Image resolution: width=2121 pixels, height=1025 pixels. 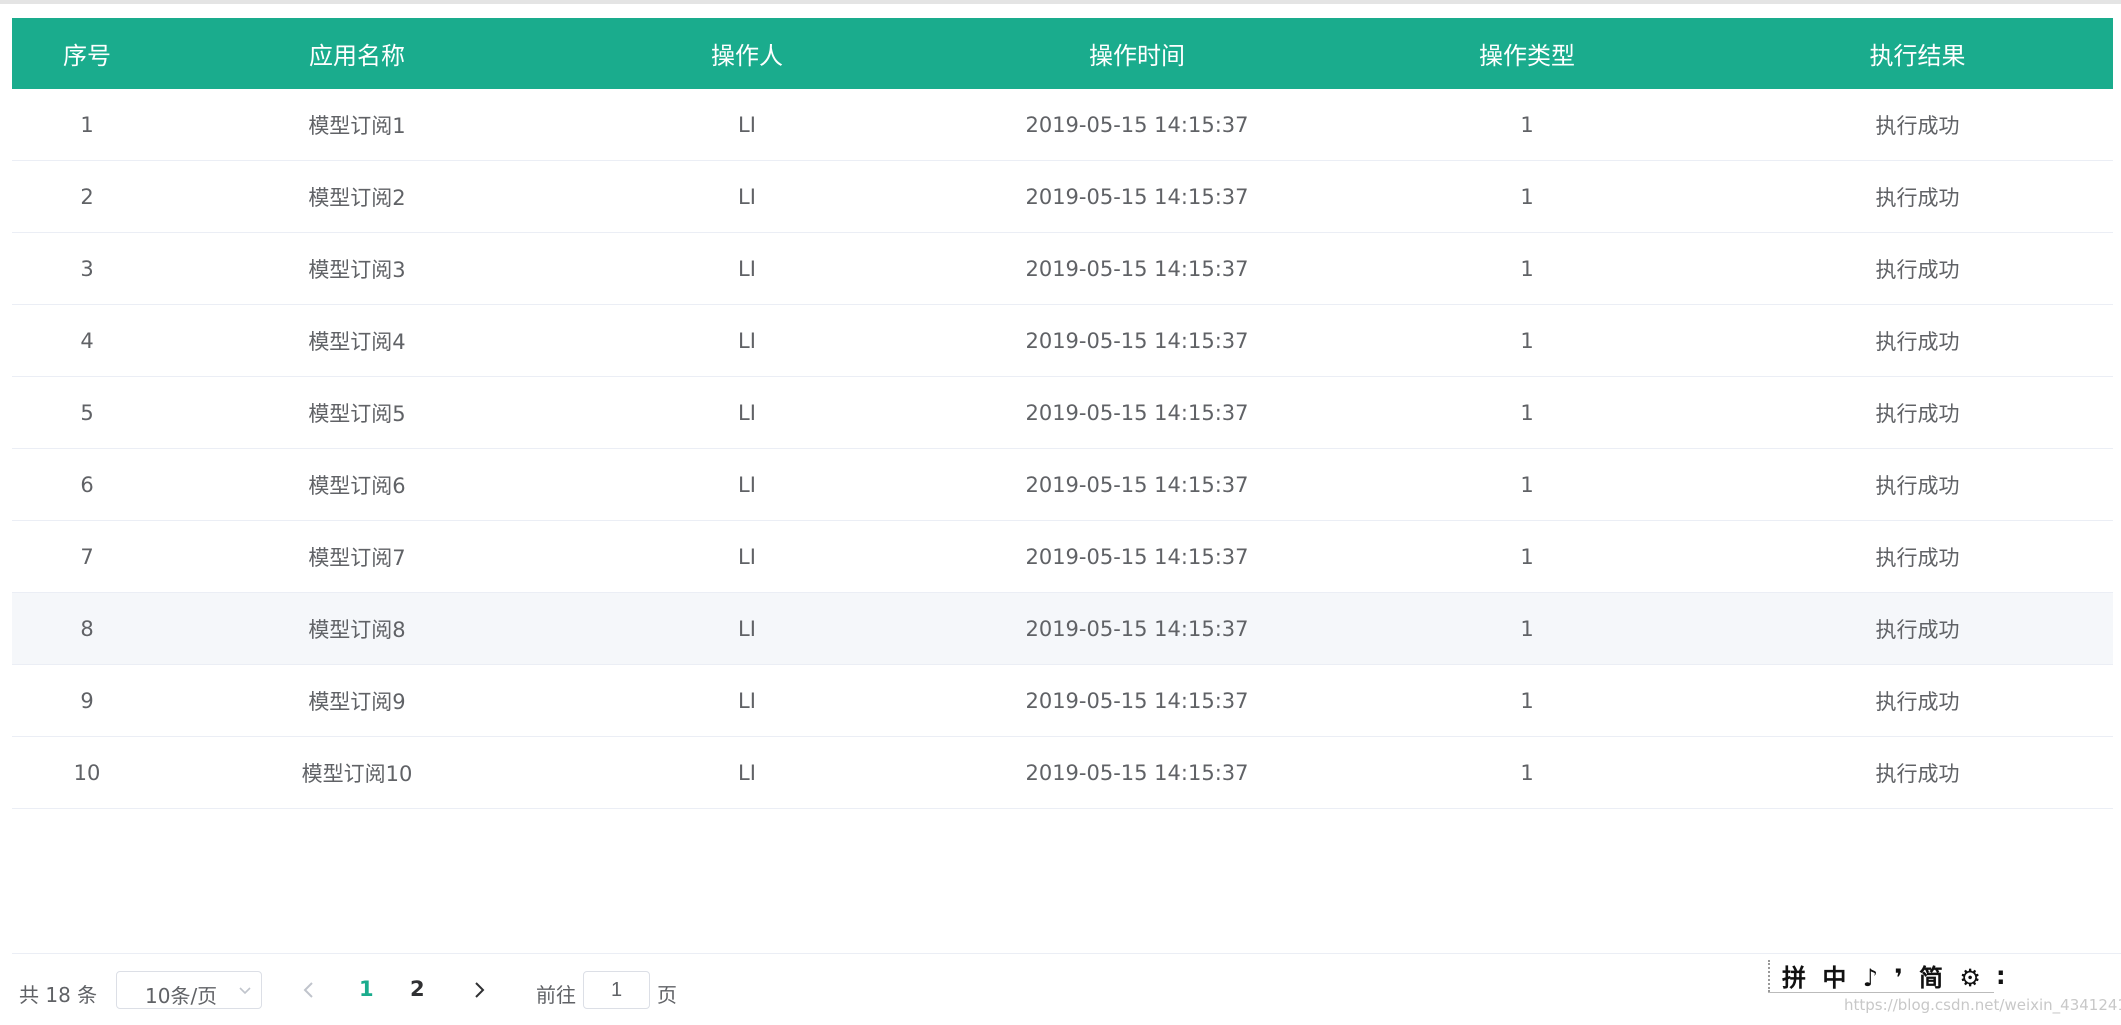 I want to click on header-result: 执行结果, so click(x=1917, y=53).